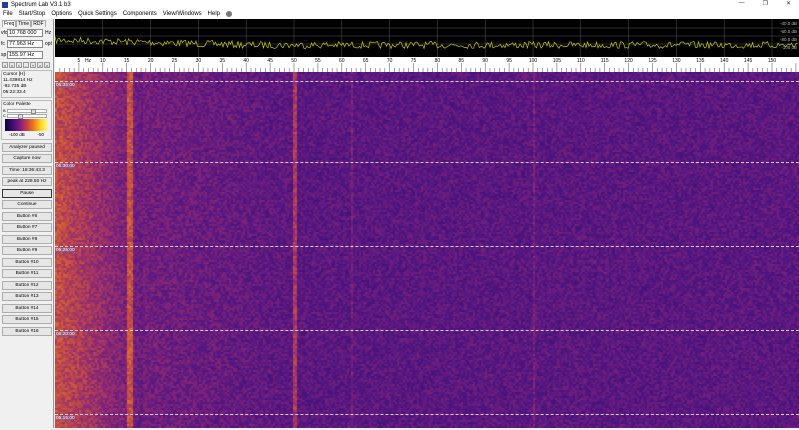 This screenshot has height=430, width=799. What do you see at coordinates (27, 216) in the screenshot?
I see `button-button-6: Button #6` at bounding box center [27, 216].